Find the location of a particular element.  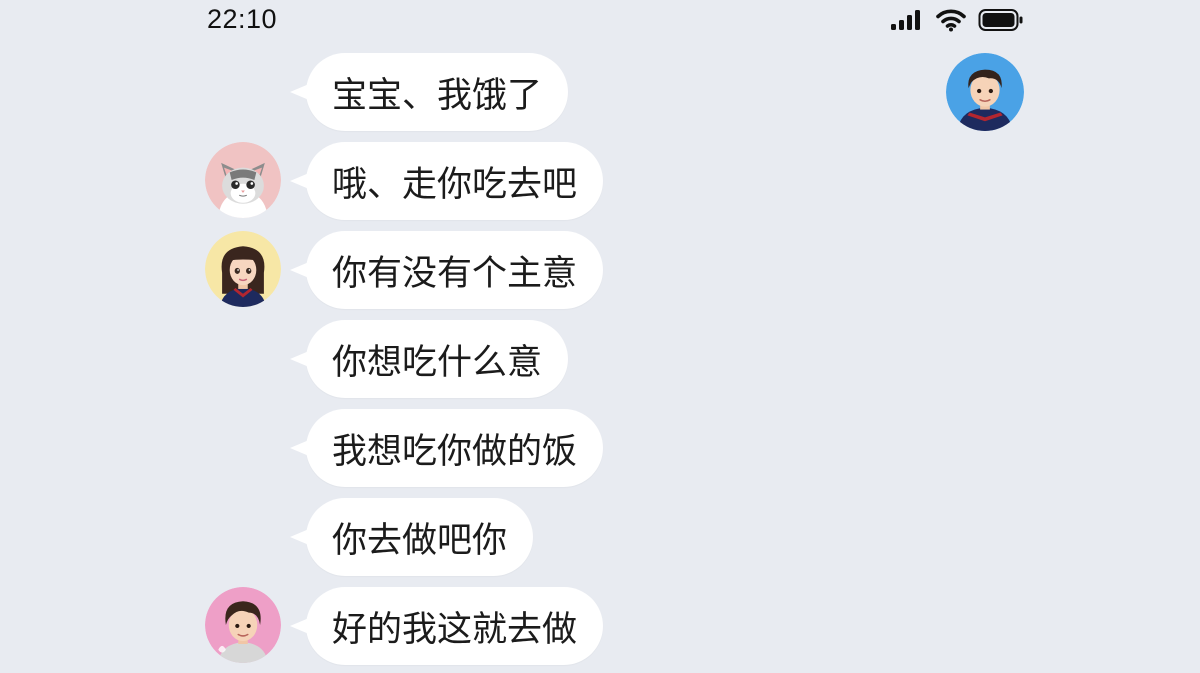

wifi-icon is located at coordinates (951, 20).